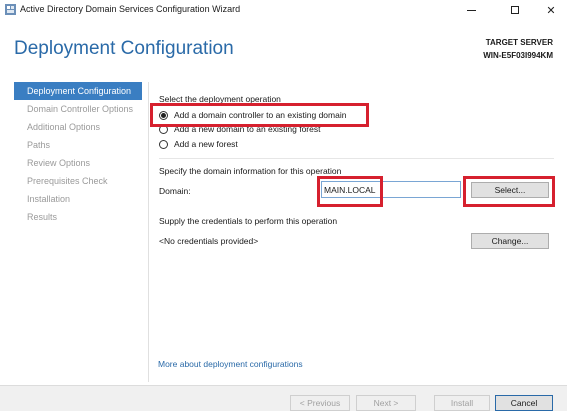  I want to click on radio-add-new-domain-existing-forest: Add a new domain to an existing forest, so click(239, 129).